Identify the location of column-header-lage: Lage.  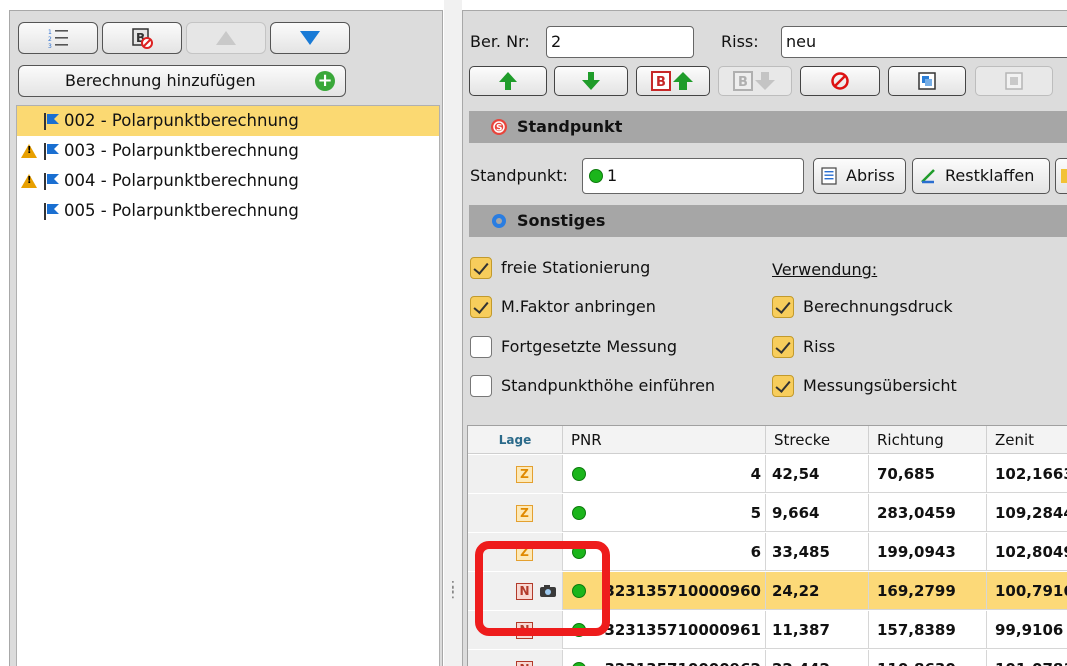
(515, 440).